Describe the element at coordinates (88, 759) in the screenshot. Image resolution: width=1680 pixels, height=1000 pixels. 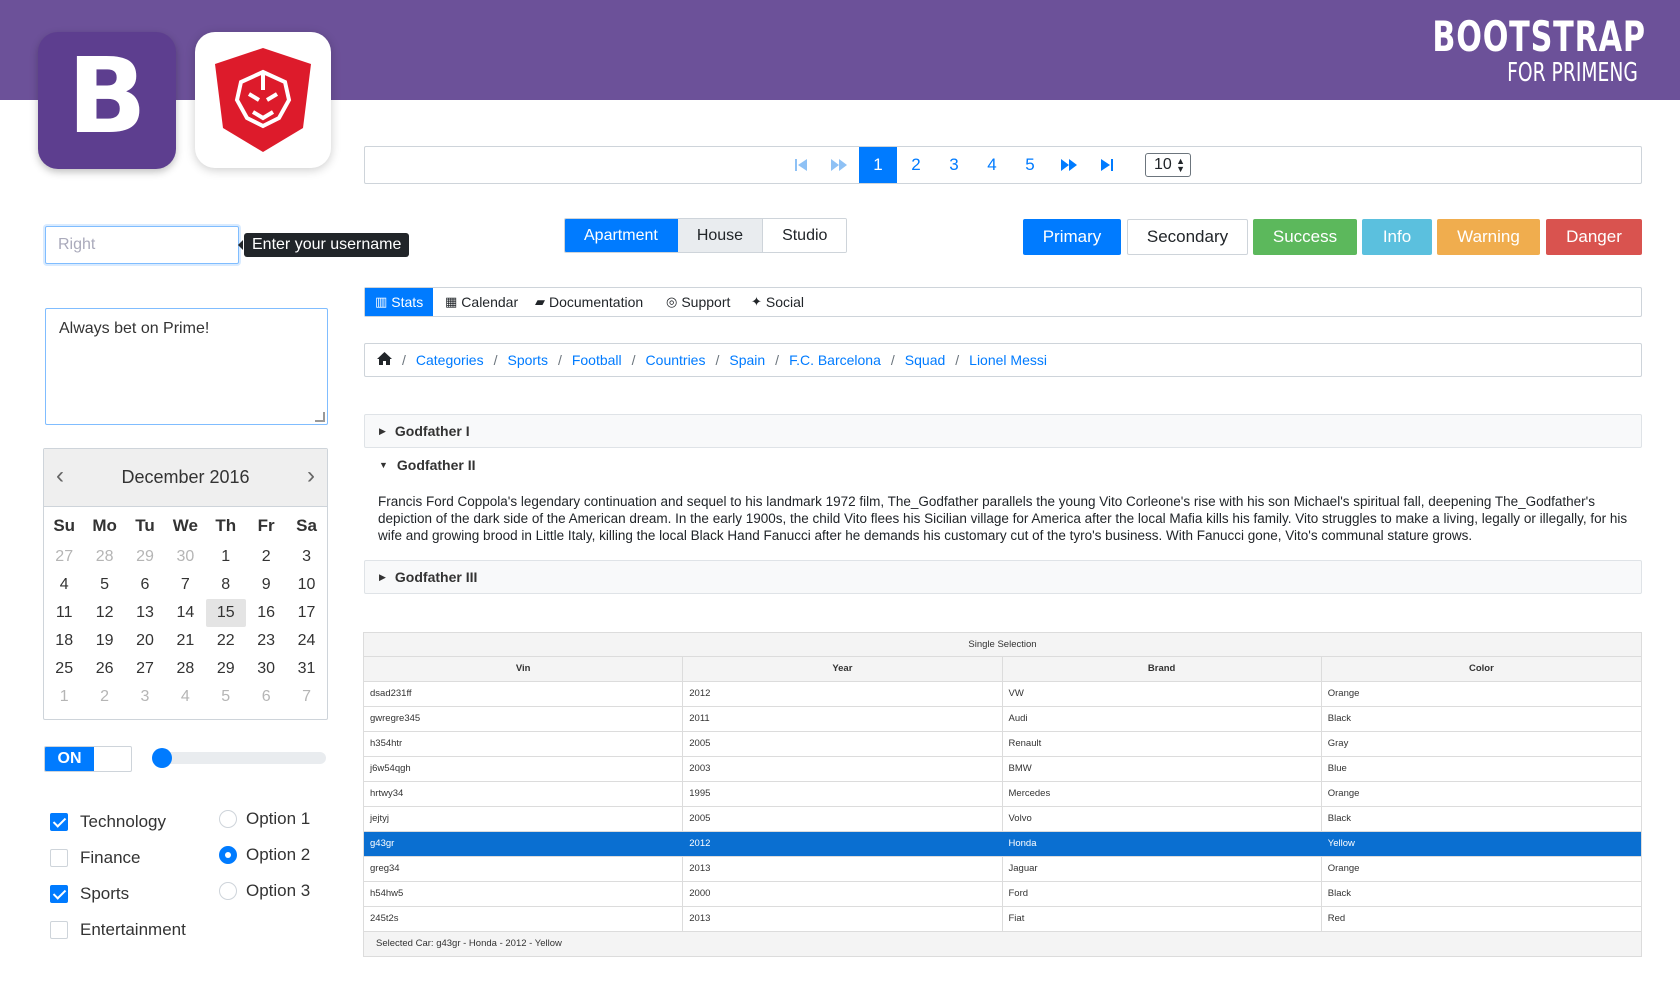
I see `input-switch: ON` at that location.